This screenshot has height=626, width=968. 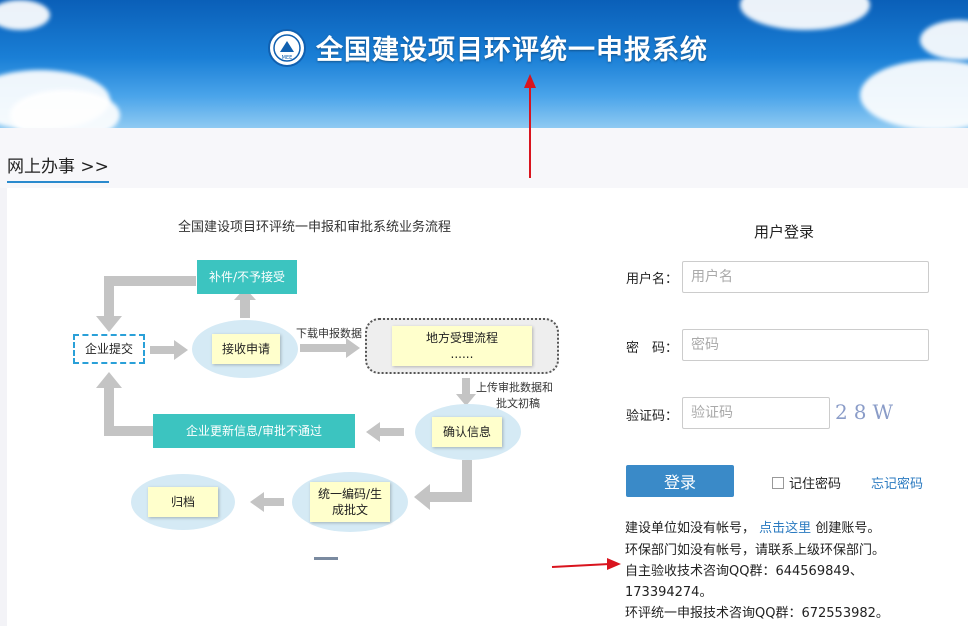 What do you see at coordinates (805, 345) in the screenshot?
I see `password-input` at bounding box center [805, 345].